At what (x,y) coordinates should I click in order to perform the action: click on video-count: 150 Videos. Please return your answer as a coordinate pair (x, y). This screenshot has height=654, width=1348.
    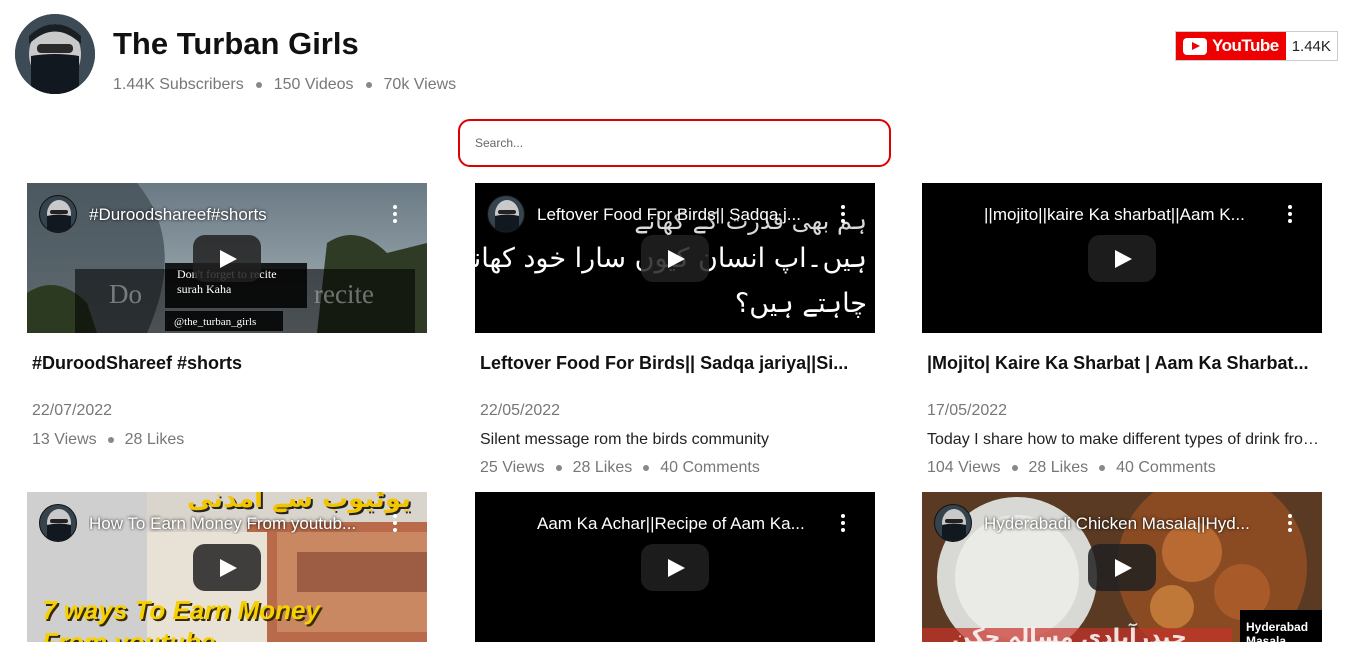
    Looking at the image, I should click on (313, 84).